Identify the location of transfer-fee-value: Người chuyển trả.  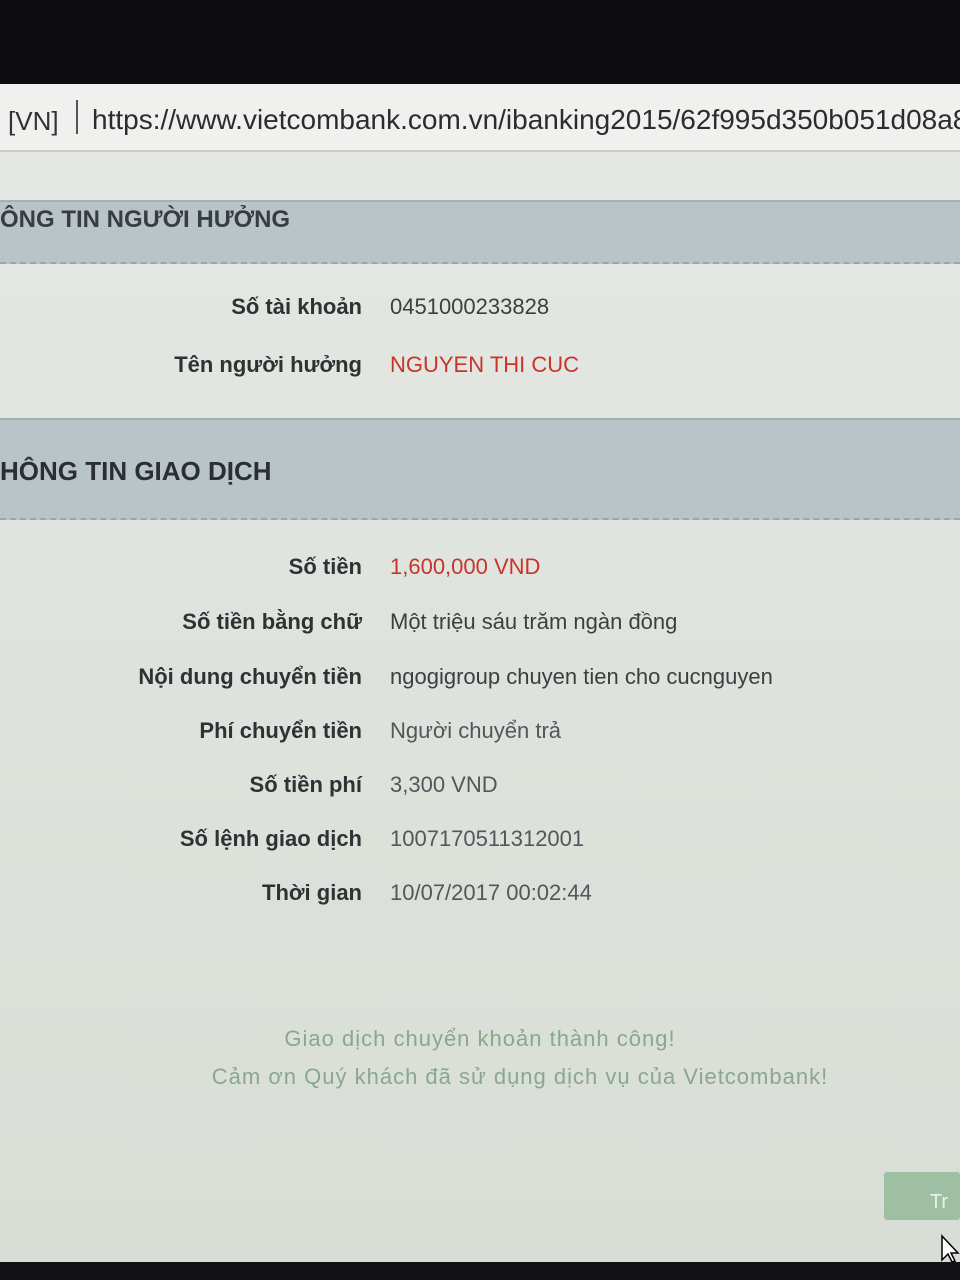
(476, 730).